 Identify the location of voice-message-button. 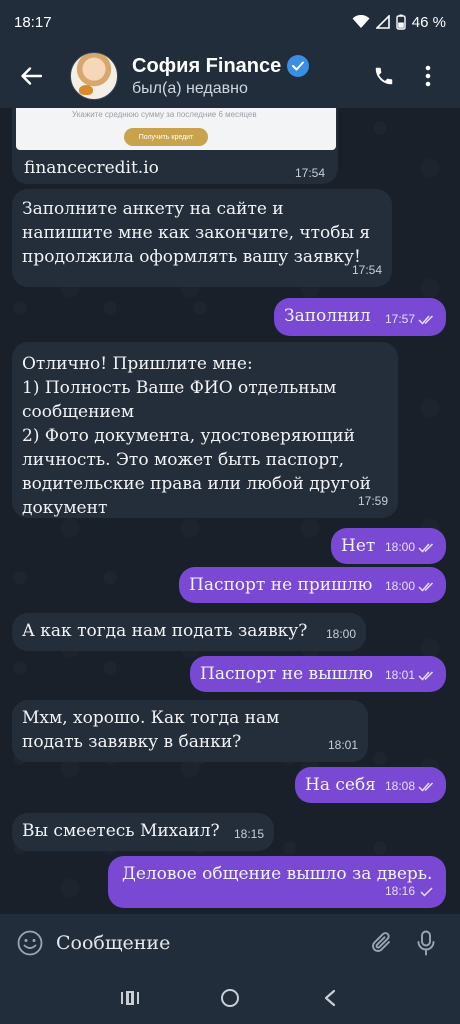
(426, 943).